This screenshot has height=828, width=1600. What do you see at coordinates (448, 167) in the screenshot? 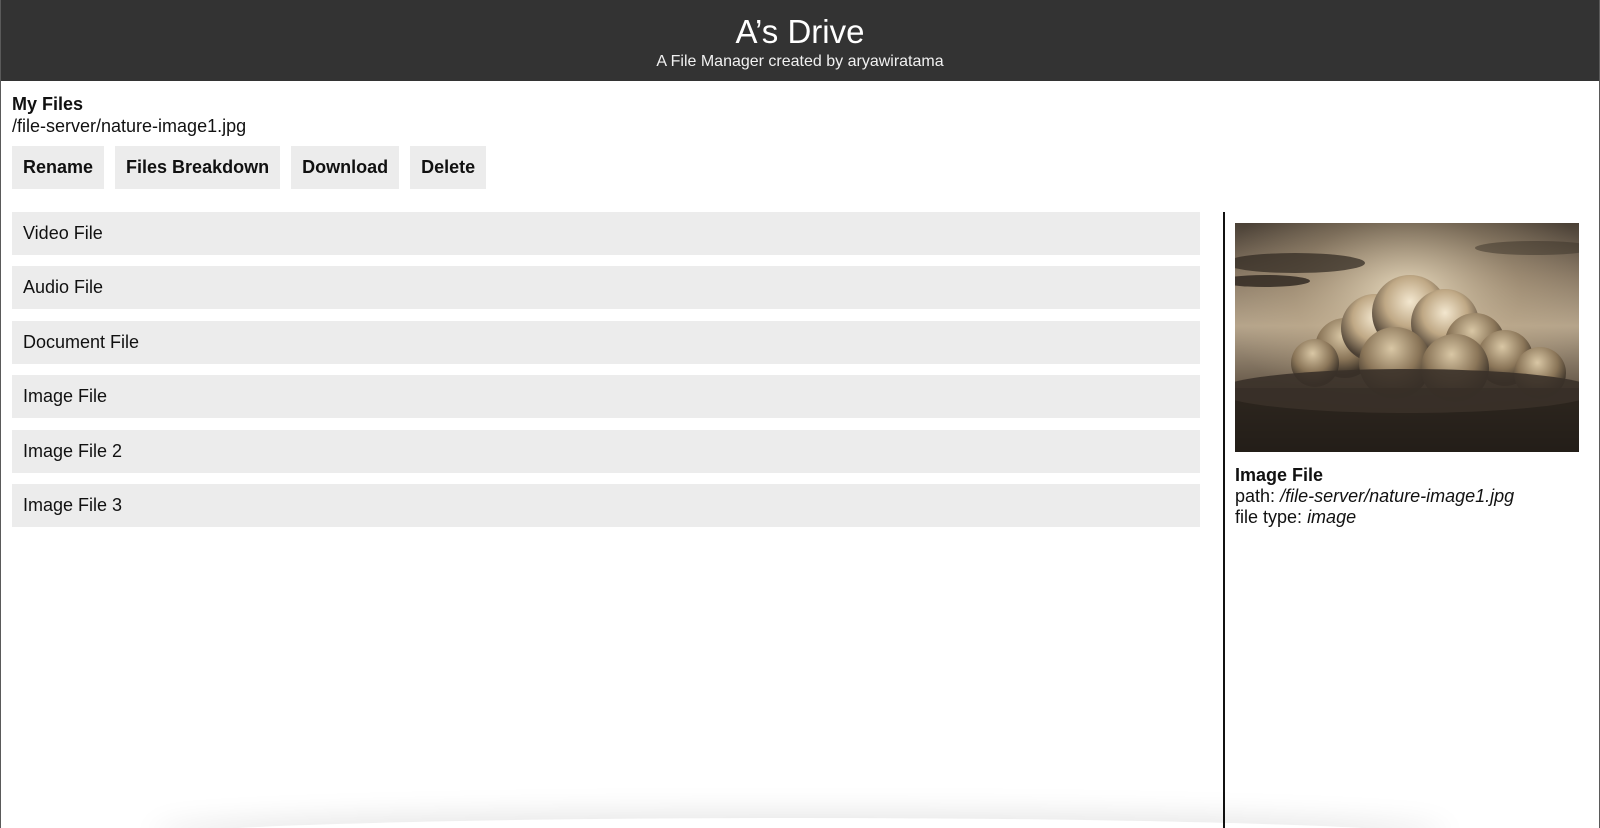
I see `delete-button: Delete` at bounding box center [448, 167].